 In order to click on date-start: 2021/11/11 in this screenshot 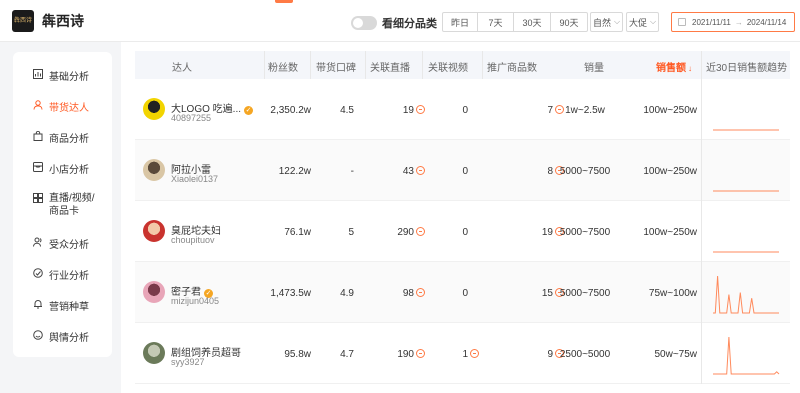, I will do `click(711, 22)`.